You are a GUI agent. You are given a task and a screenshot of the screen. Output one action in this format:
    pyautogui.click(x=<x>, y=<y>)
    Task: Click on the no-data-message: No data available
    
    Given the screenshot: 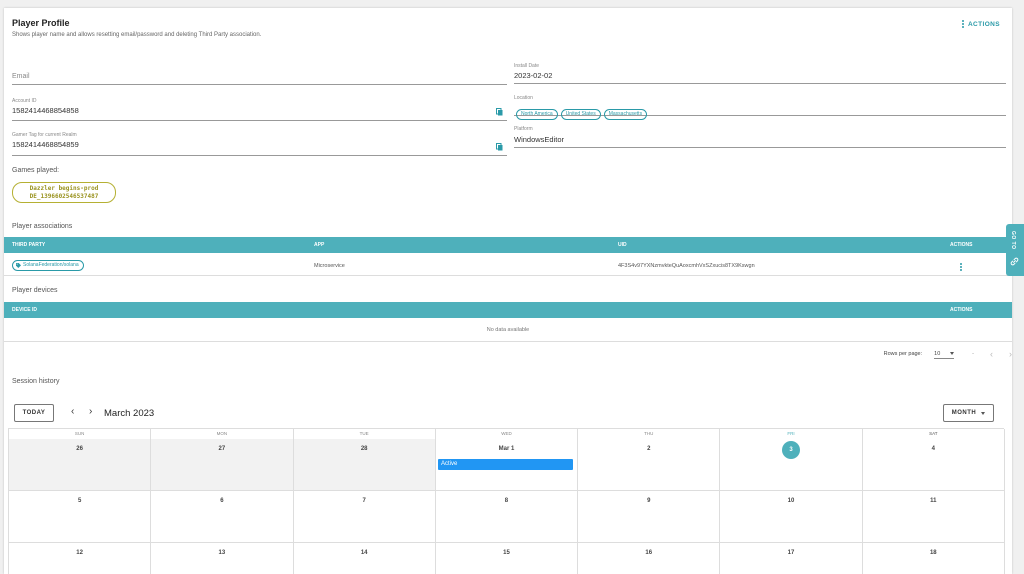 What is the action you would take?
    pyautogui.click(x=508, y=330)
    